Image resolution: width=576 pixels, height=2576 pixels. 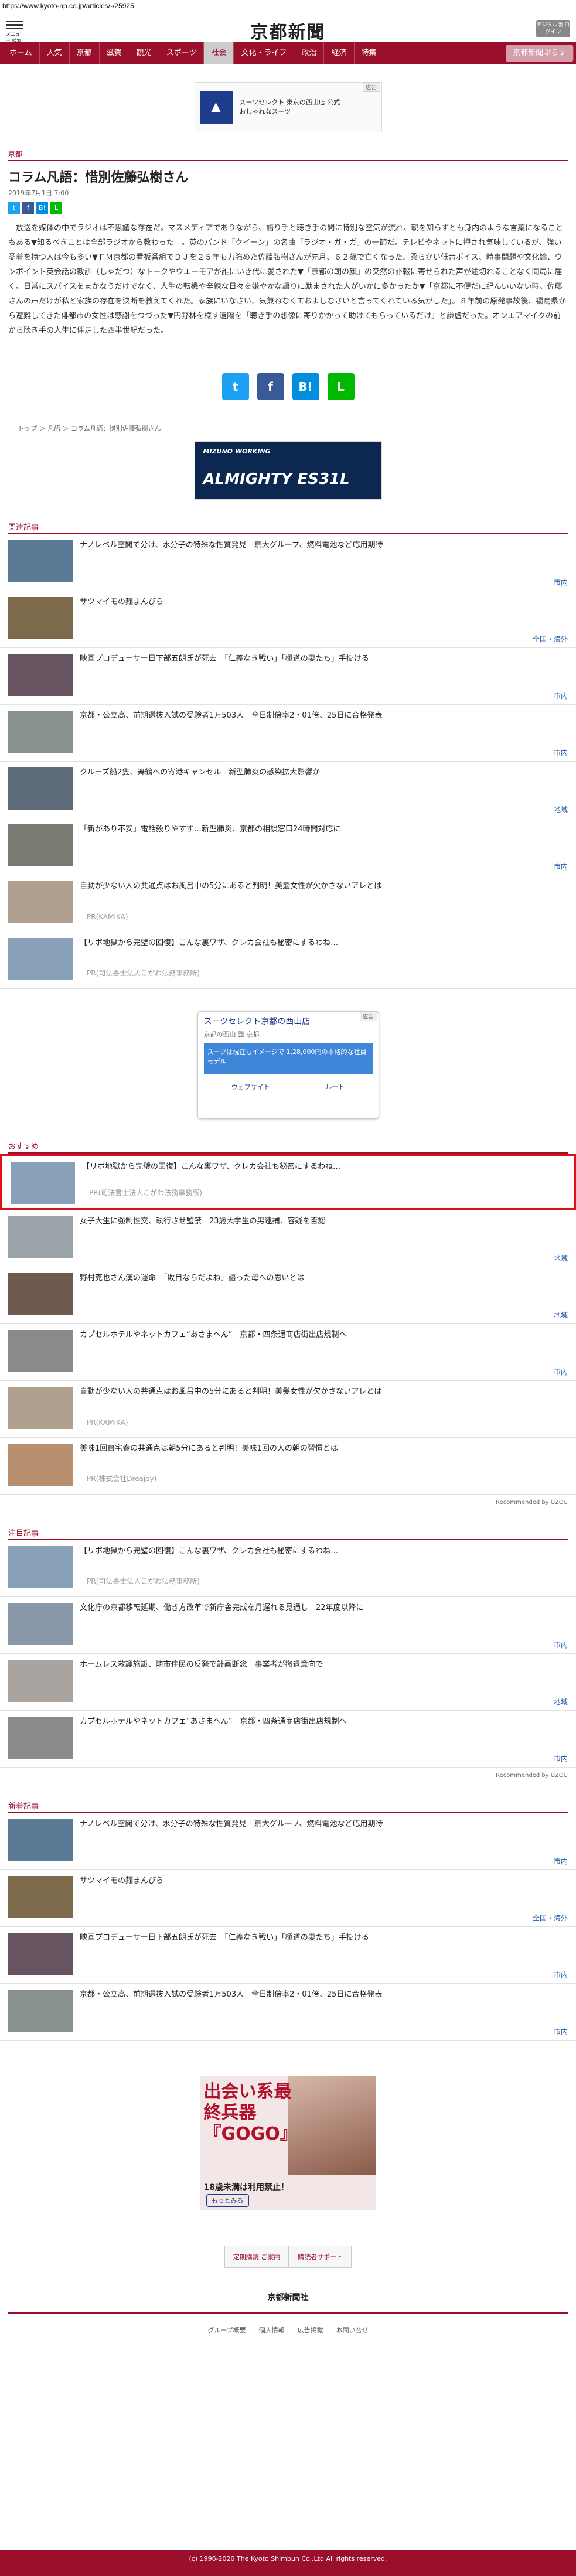 What do you see at coordinates (310, 53) in the screenshot?
I see `nav-politics: 政治` at bounding box center [310, 53].